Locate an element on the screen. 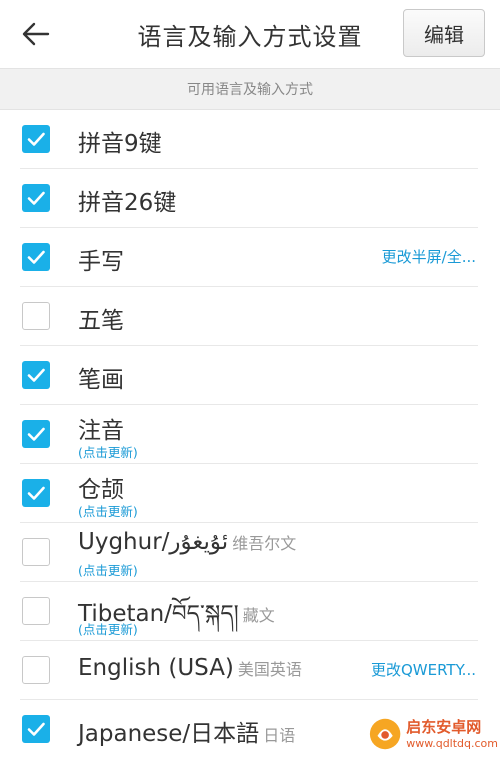 Image resolution: width=500 pixels, height=759 pixels. list-item: Tibetan/བོད་སྐད། 藏文 (点击更新) is located at coordinates (249, 611).